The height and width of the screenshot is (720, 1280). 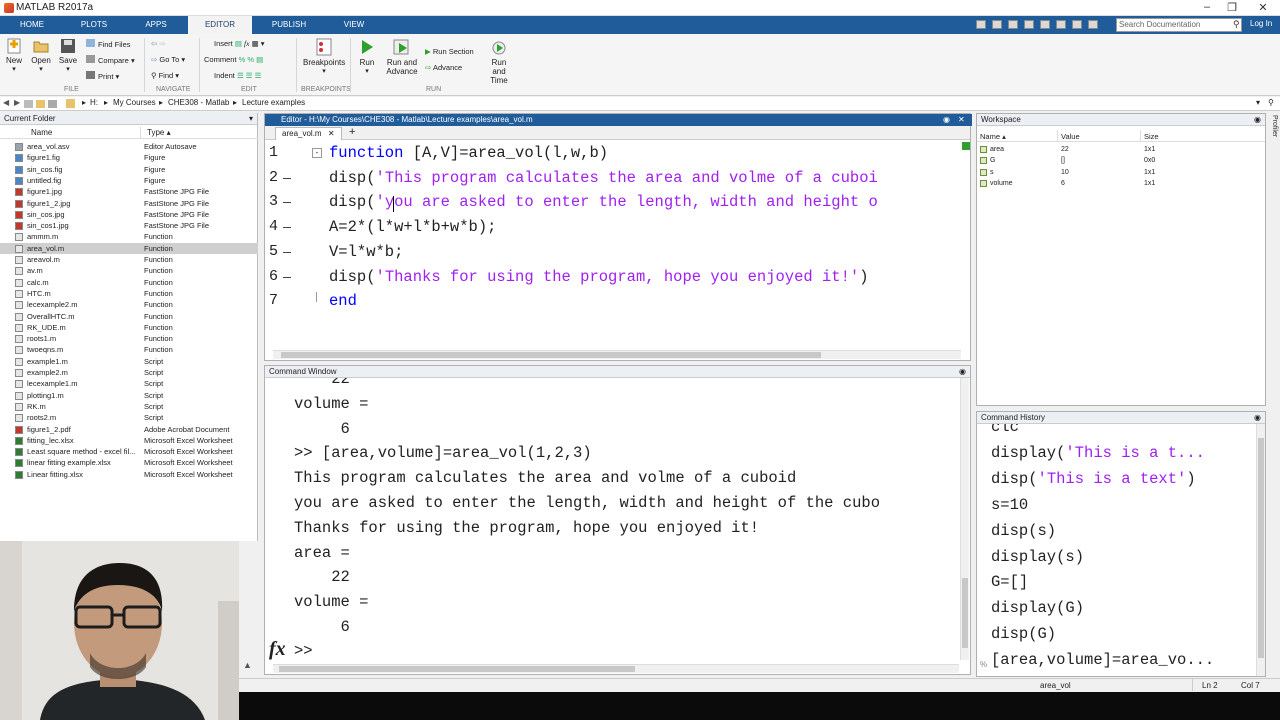 I want to click on editor-horizontal-scrollbar, so click(x=617, y=354).